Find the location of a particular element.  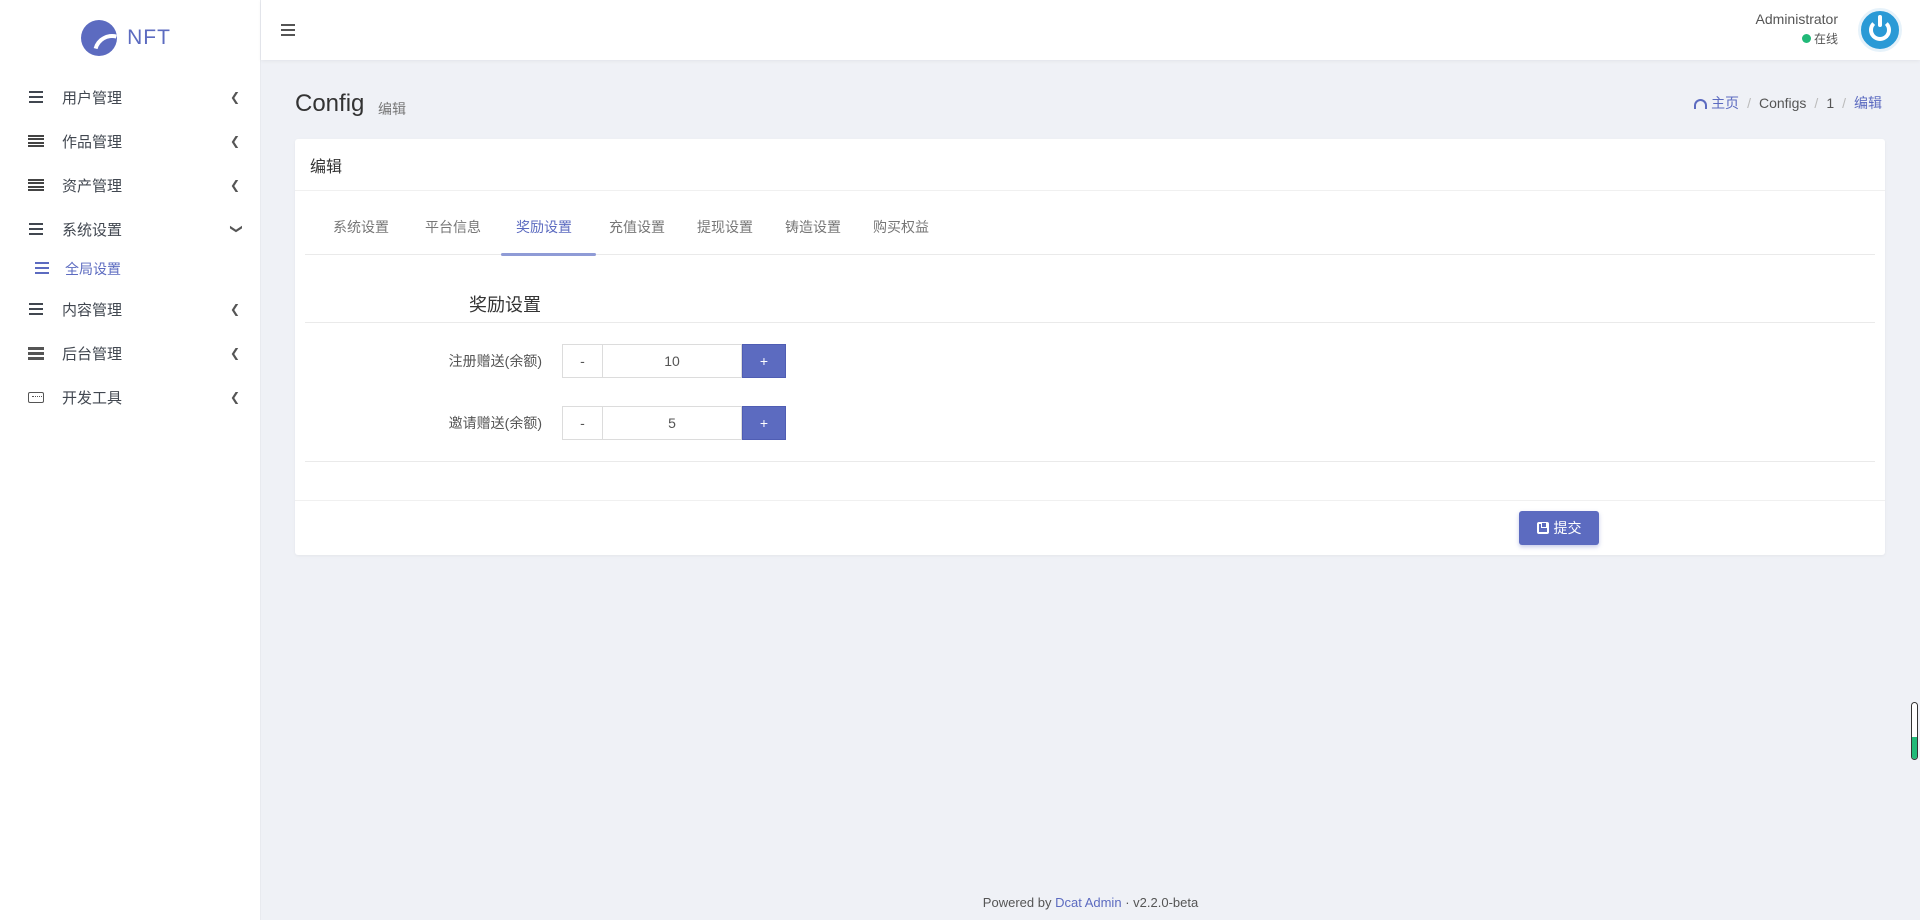

keyboard-icon is located at coordinates (36, 397).